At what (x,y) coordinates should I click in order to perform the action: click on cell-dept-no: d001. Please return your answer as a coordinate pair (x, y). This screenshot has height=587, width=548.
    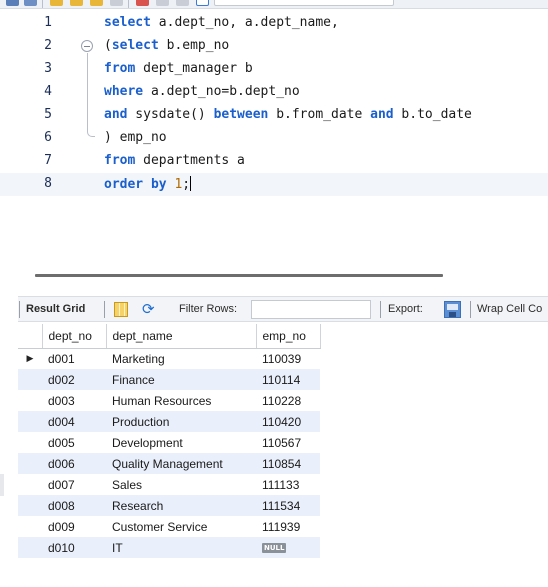
    Looking at the image, I should click on (74, 358).